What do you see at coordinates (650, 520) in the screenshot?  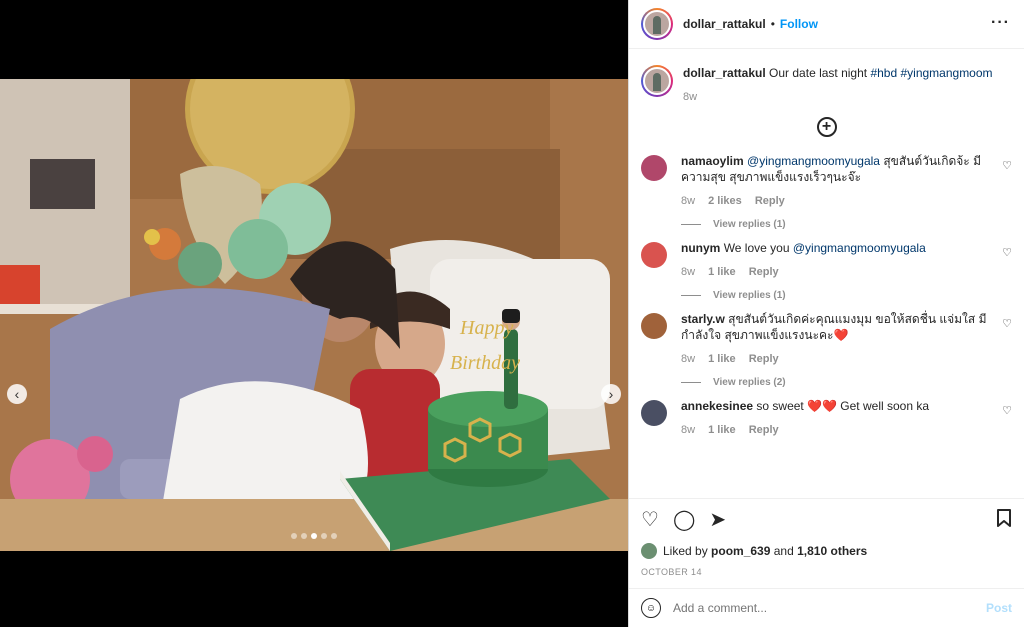 I see `like-heart-icon: ♡` at bounding box center [650, 520].